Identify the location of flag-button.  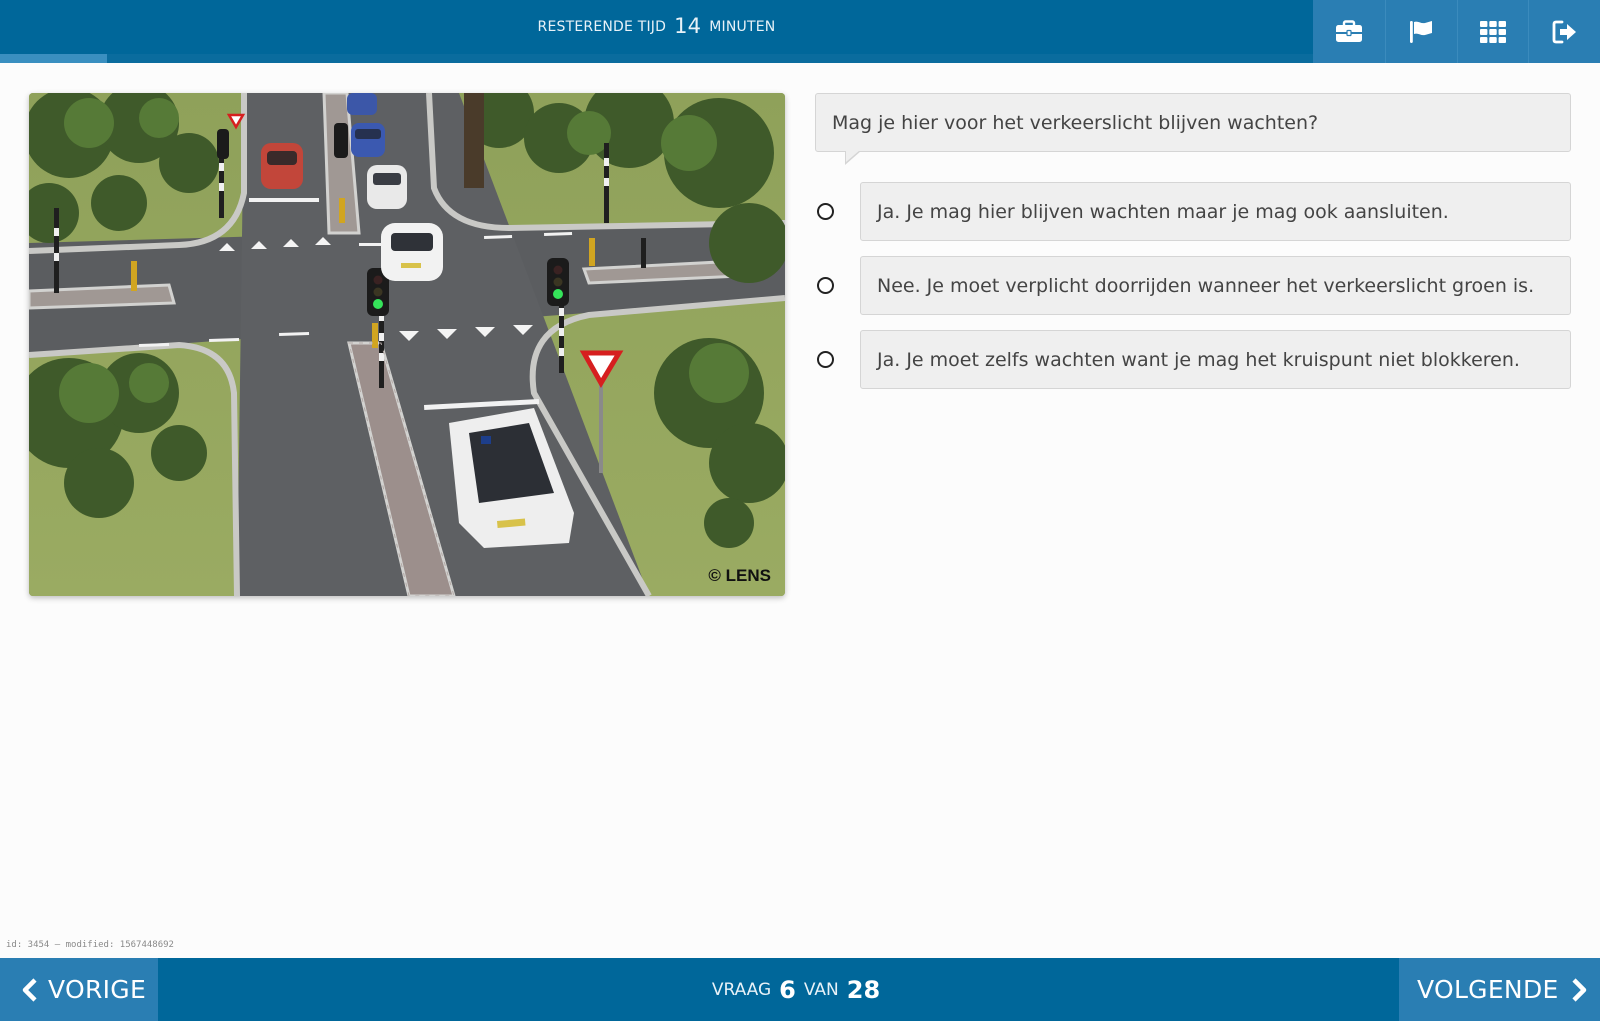
(1420, 31).